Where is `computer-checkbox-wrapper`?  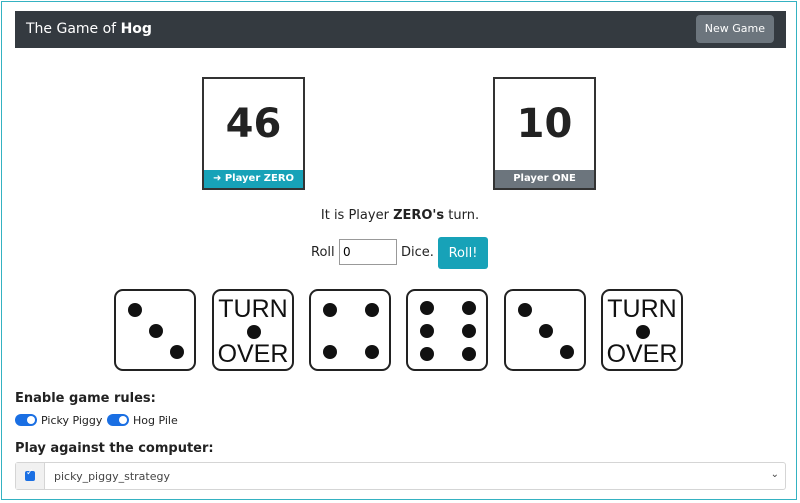
computer-checkbox-wrapper is located at coordinates (30, 476).